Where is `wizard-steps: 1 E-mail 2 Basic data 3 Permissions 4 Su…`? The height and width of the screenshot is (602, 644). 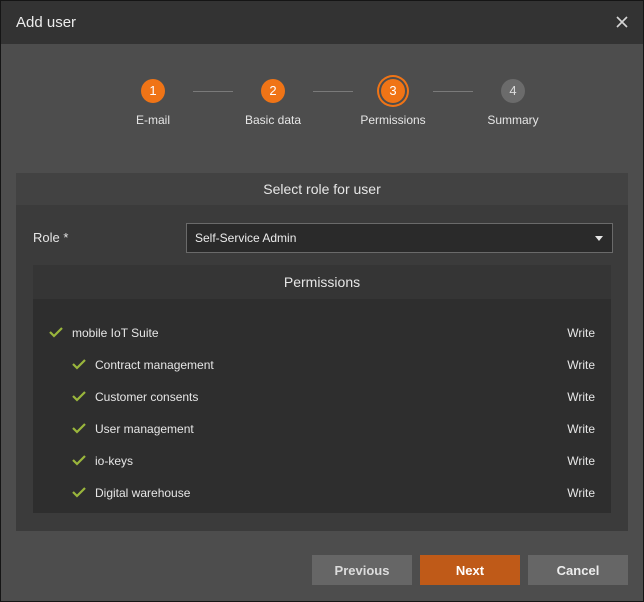
wizard-steps: 1 E-mail 2 Basic data 3 Permissions 4 Su… is located at coordinates (322, 109).